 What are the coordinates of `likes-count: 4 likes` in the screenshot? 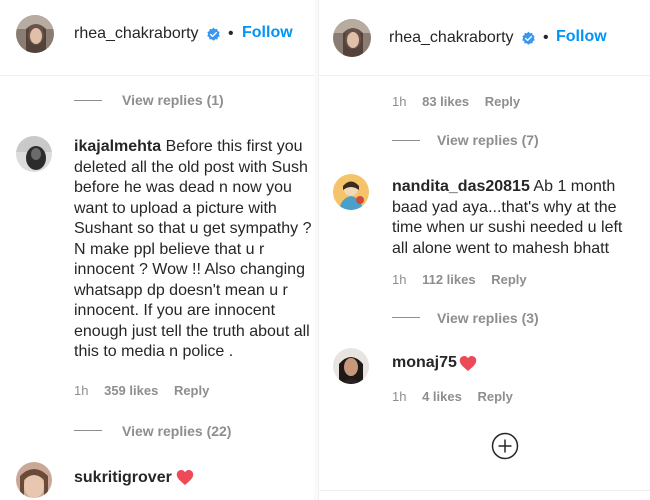 It's located at (442, 396).